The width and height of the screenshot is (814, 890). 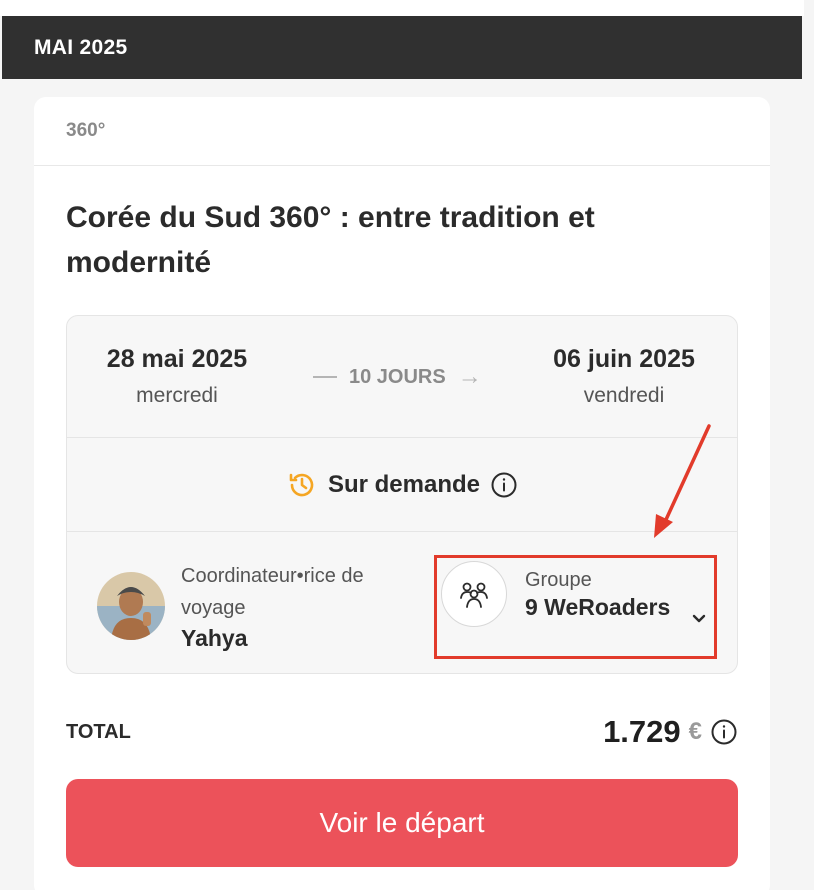 I want to click on end-date-block: 06 juin 2025 vendredi, so click(x=624, y=376).